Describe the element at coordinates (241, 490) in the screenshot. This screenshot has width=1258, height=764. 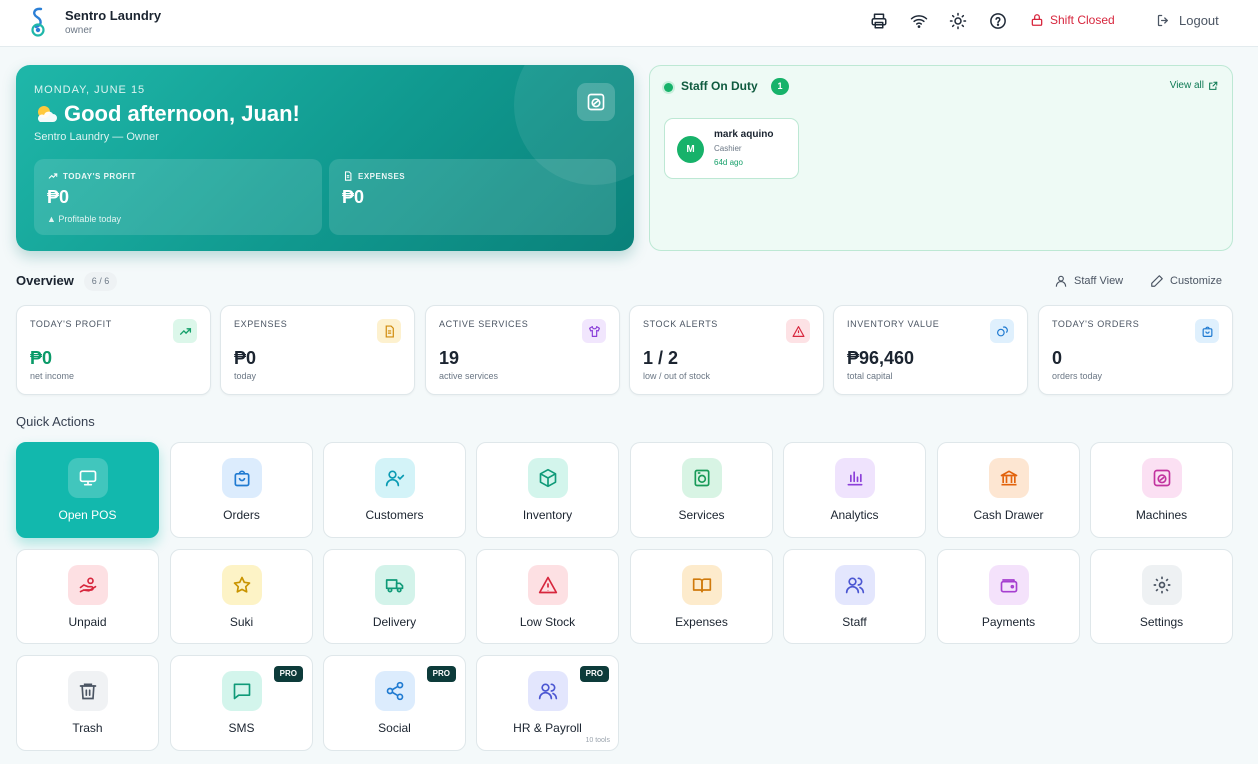
I see `orders-button: Orders` at that location.